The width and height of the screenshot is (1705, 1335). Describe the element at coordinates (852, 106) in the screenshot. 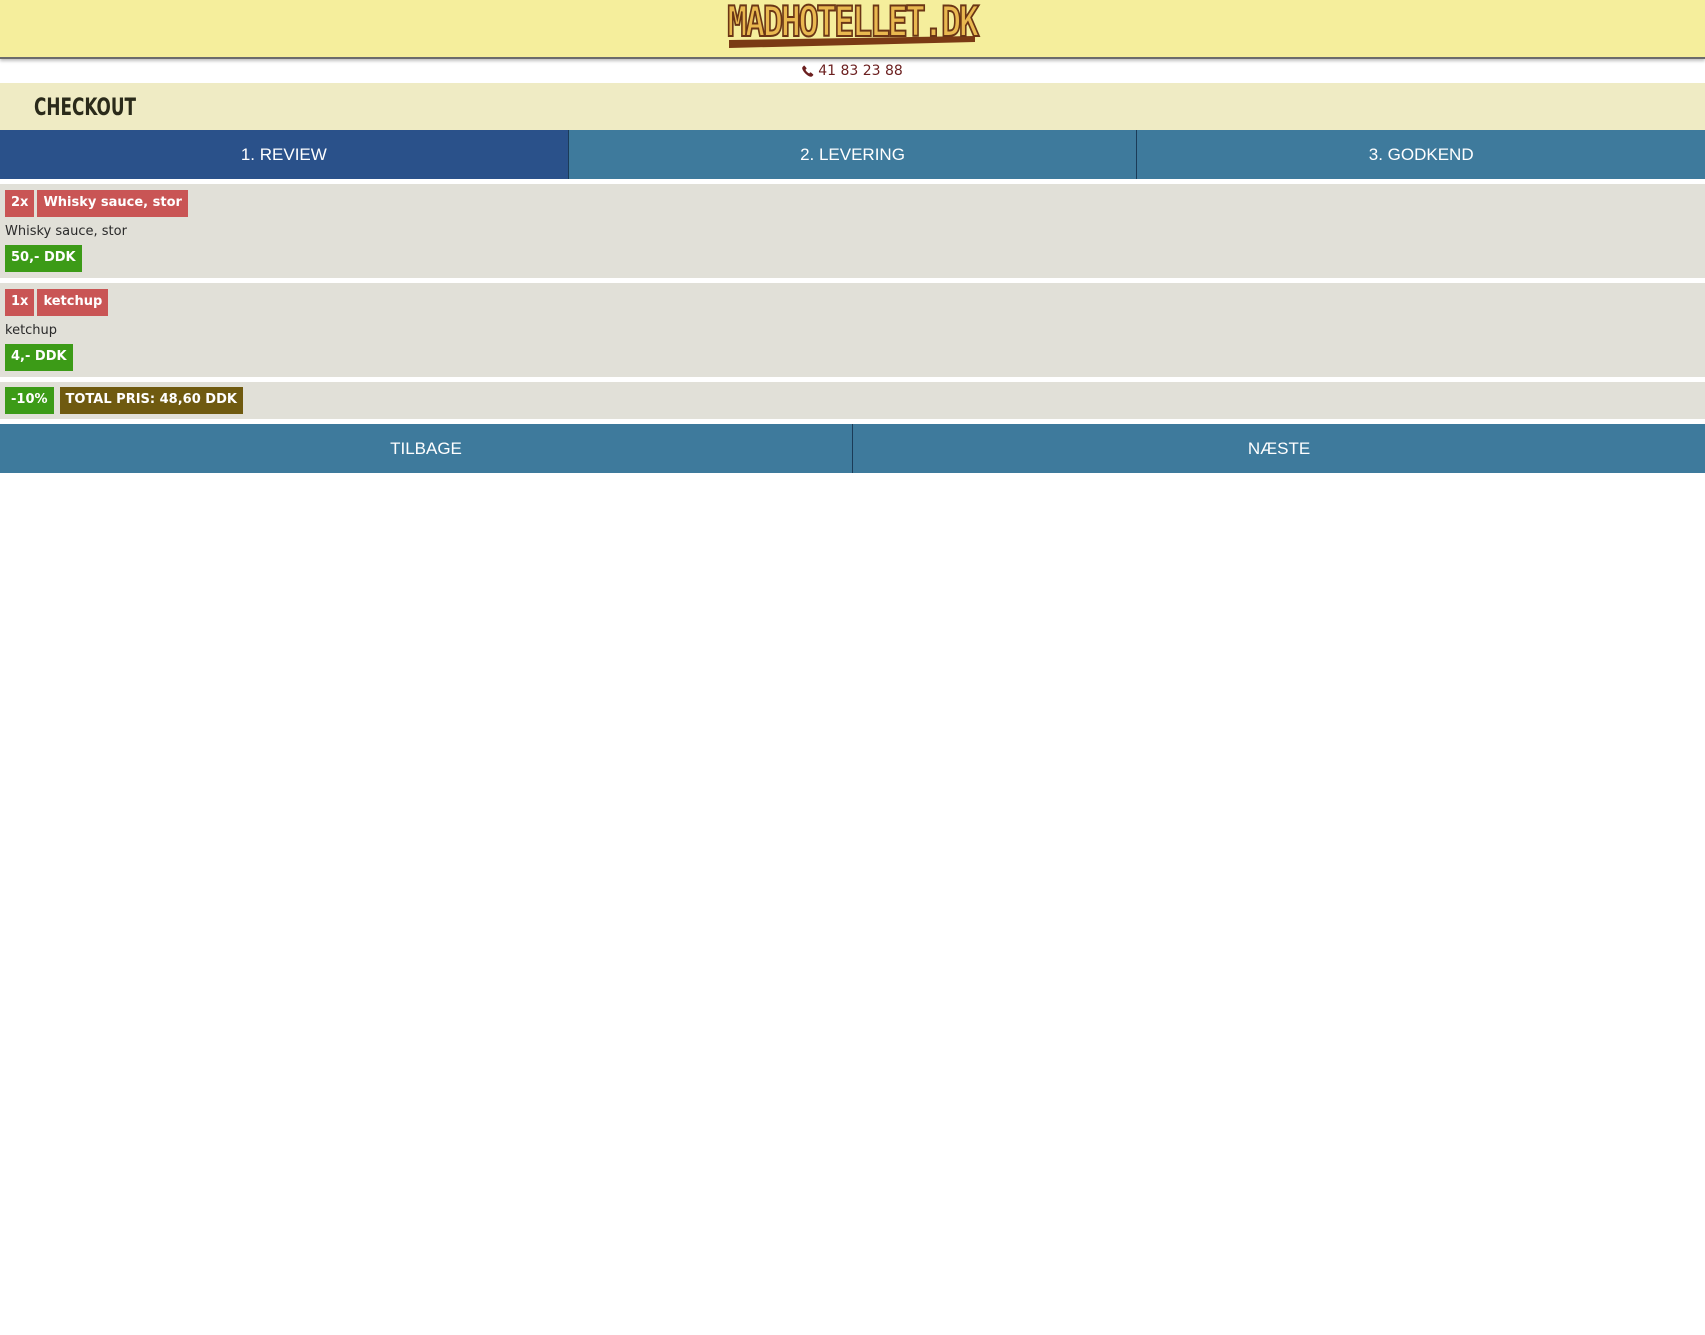

I see `page-title-bar: CHECKOUT` at that location.